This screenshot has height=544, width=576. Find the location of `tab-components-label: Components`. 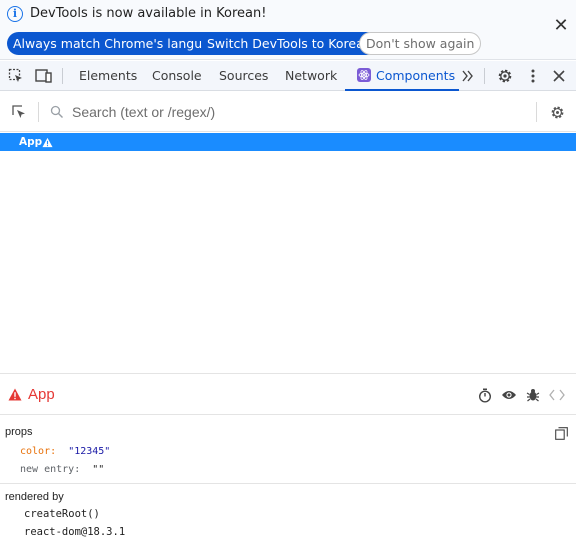

tab-components-label: Components is located at coordinates (416, 75).